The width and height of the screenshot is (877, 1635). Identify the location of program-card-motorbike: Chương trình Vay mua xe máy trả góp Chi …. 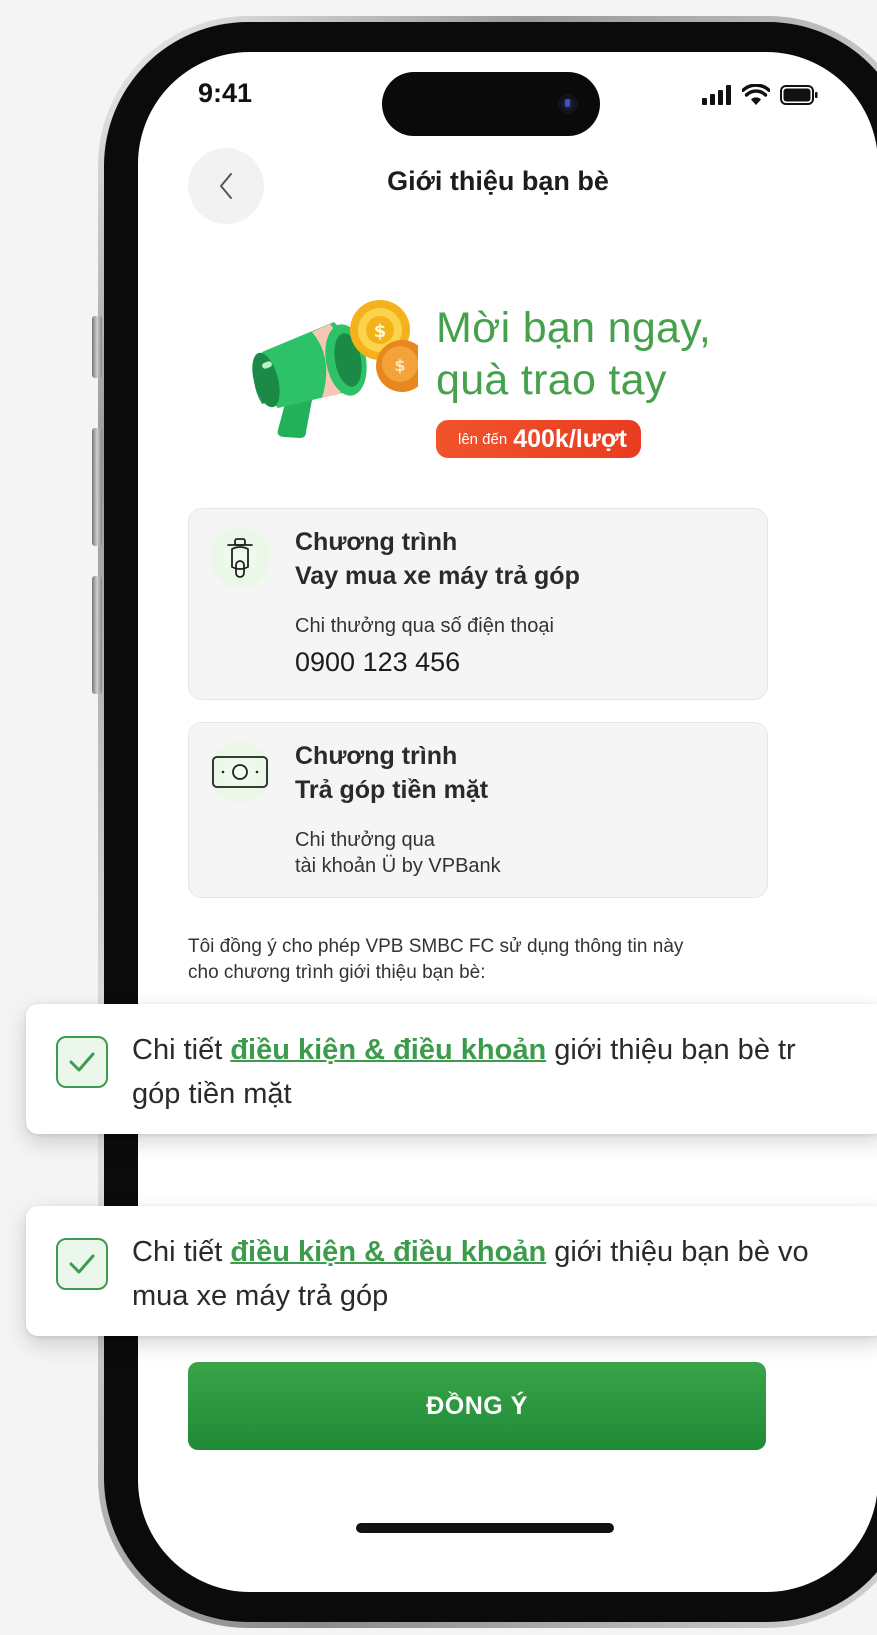
(478, 604).